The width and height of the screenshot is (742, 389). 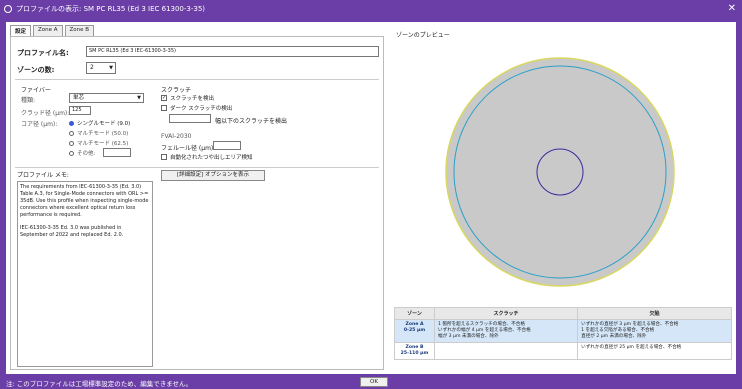 What do you see at coordinates (117, 152) in the screenshot?
I see `core-other-input` at bounding box center [117, 152].